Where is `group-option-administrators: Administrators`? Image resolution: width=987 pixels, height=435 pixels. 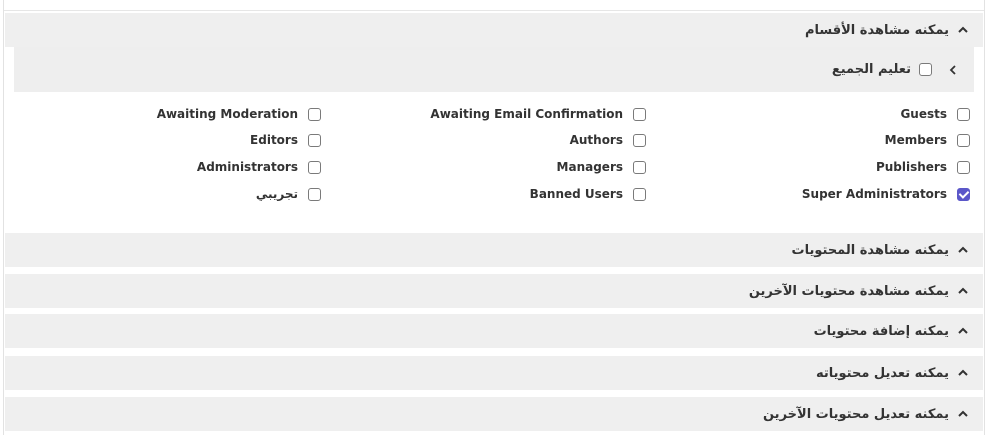 group-option-administrators: Administrators is located at coordinates (259, 167).